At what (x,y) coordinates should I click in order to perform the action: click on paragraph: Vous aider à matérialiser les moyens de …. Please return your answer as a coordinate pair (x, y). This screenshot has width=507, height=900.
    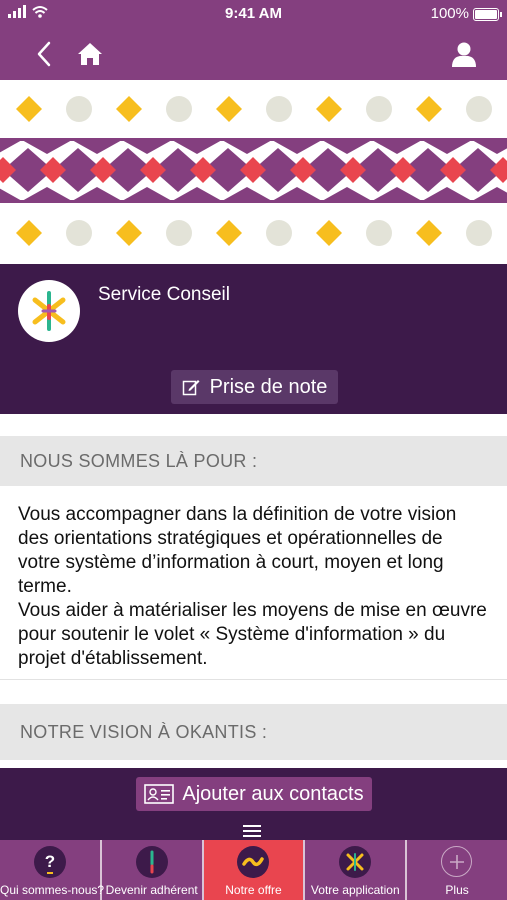
    Looking at the image, I should click on (252, 634).